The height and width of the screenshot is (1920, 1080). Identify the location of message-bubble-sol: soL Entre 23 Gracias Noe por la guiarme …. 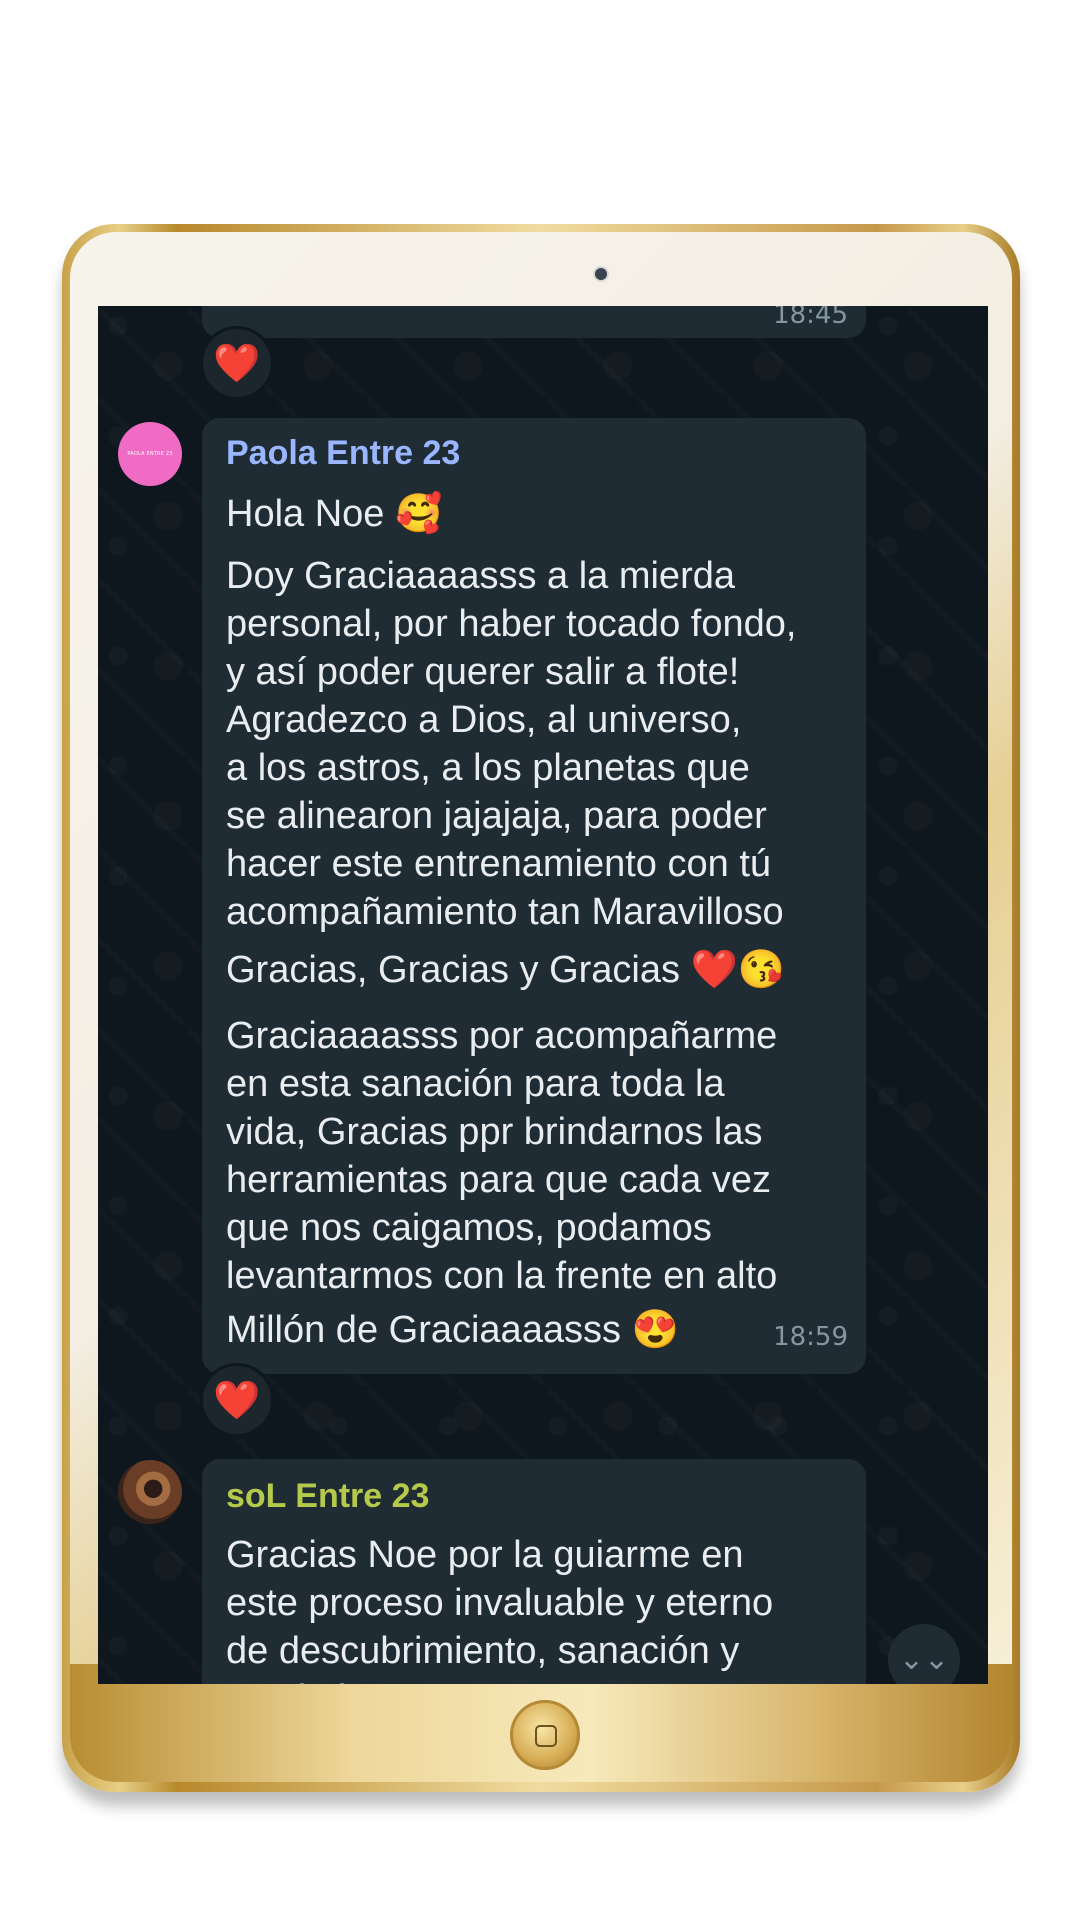
(534, 1571).